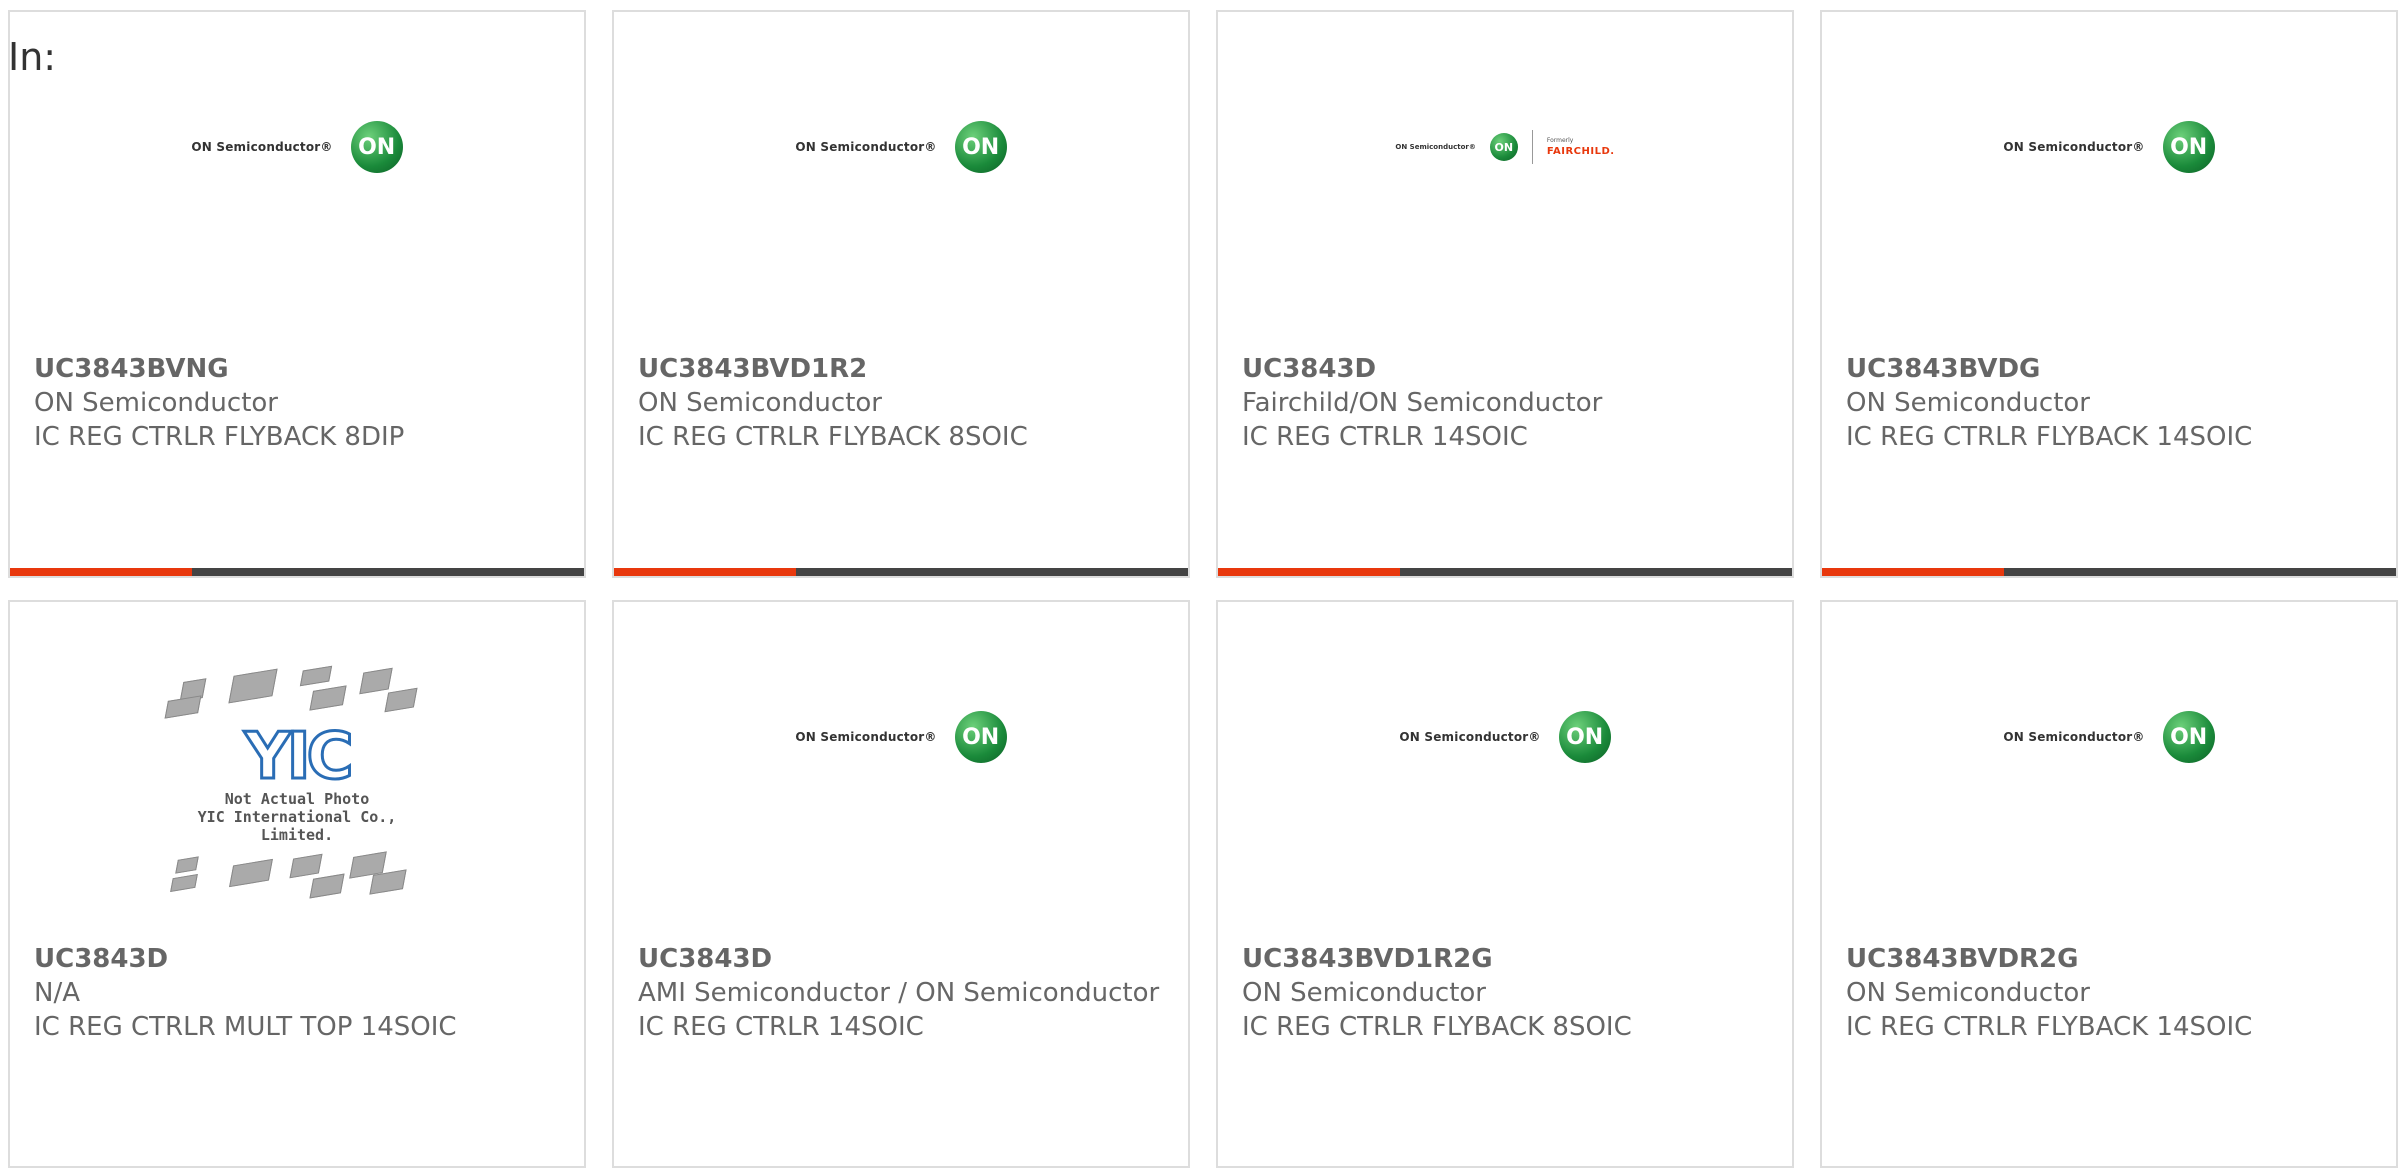  What do you see at coordinates (901, 369) in the screenshot?
I see `part-number: UC3843BVD1R2` at bounding box center [901, 369].